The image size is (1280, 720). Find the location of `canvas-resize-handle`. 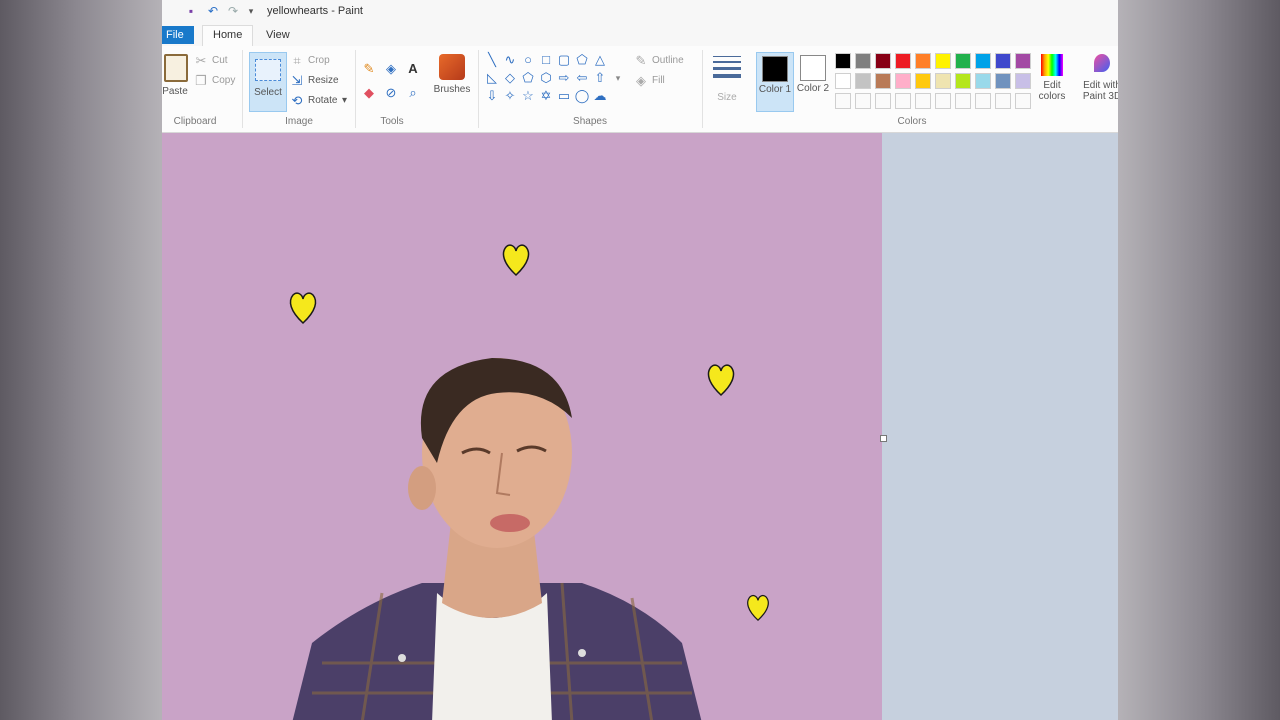

canvas-resize-handle is located at coordinates (883, 438).